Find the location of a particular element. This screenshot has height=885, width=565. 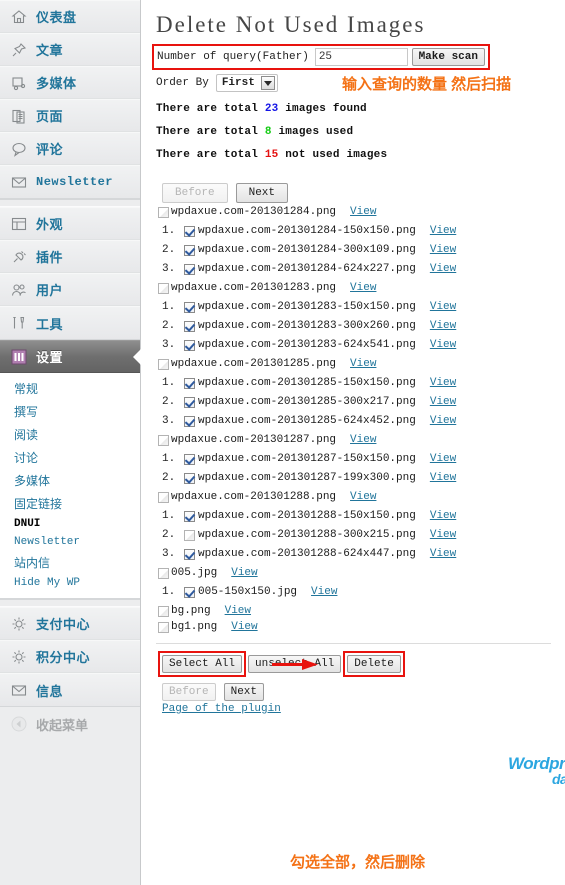

page-of-the-plugin-link: Page of the plugin is located at coordinates (221, 709).